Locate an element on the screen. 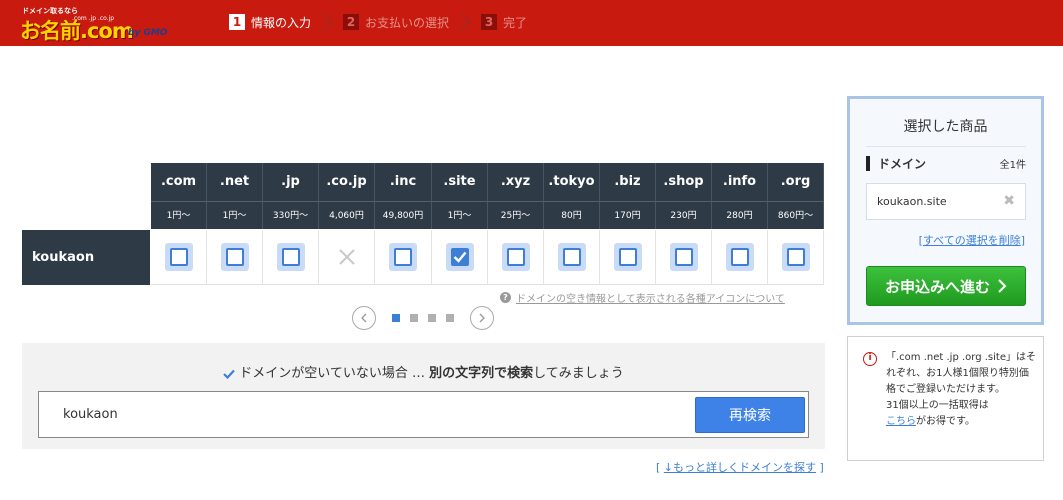 The image size is (1063, 500). cart-item: koukaon.site ✖ is located at coordinates (946, 201).